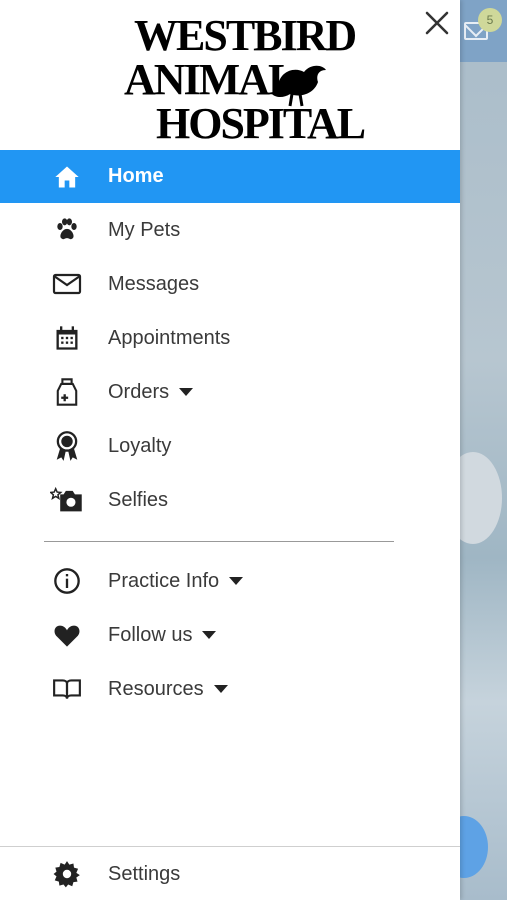 This screenshot has height=900, width=507. What do you see at coordinates (230, 284) in the screenshot?
I see `nav-item-messages: Messages` at bounding box center [230, 284].